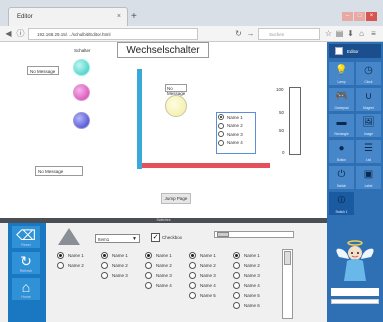  What do you see at coordinates (117, 238) in the screenshot?
I see `item-select: Item1 ▼` at bounding box center [117, 238].